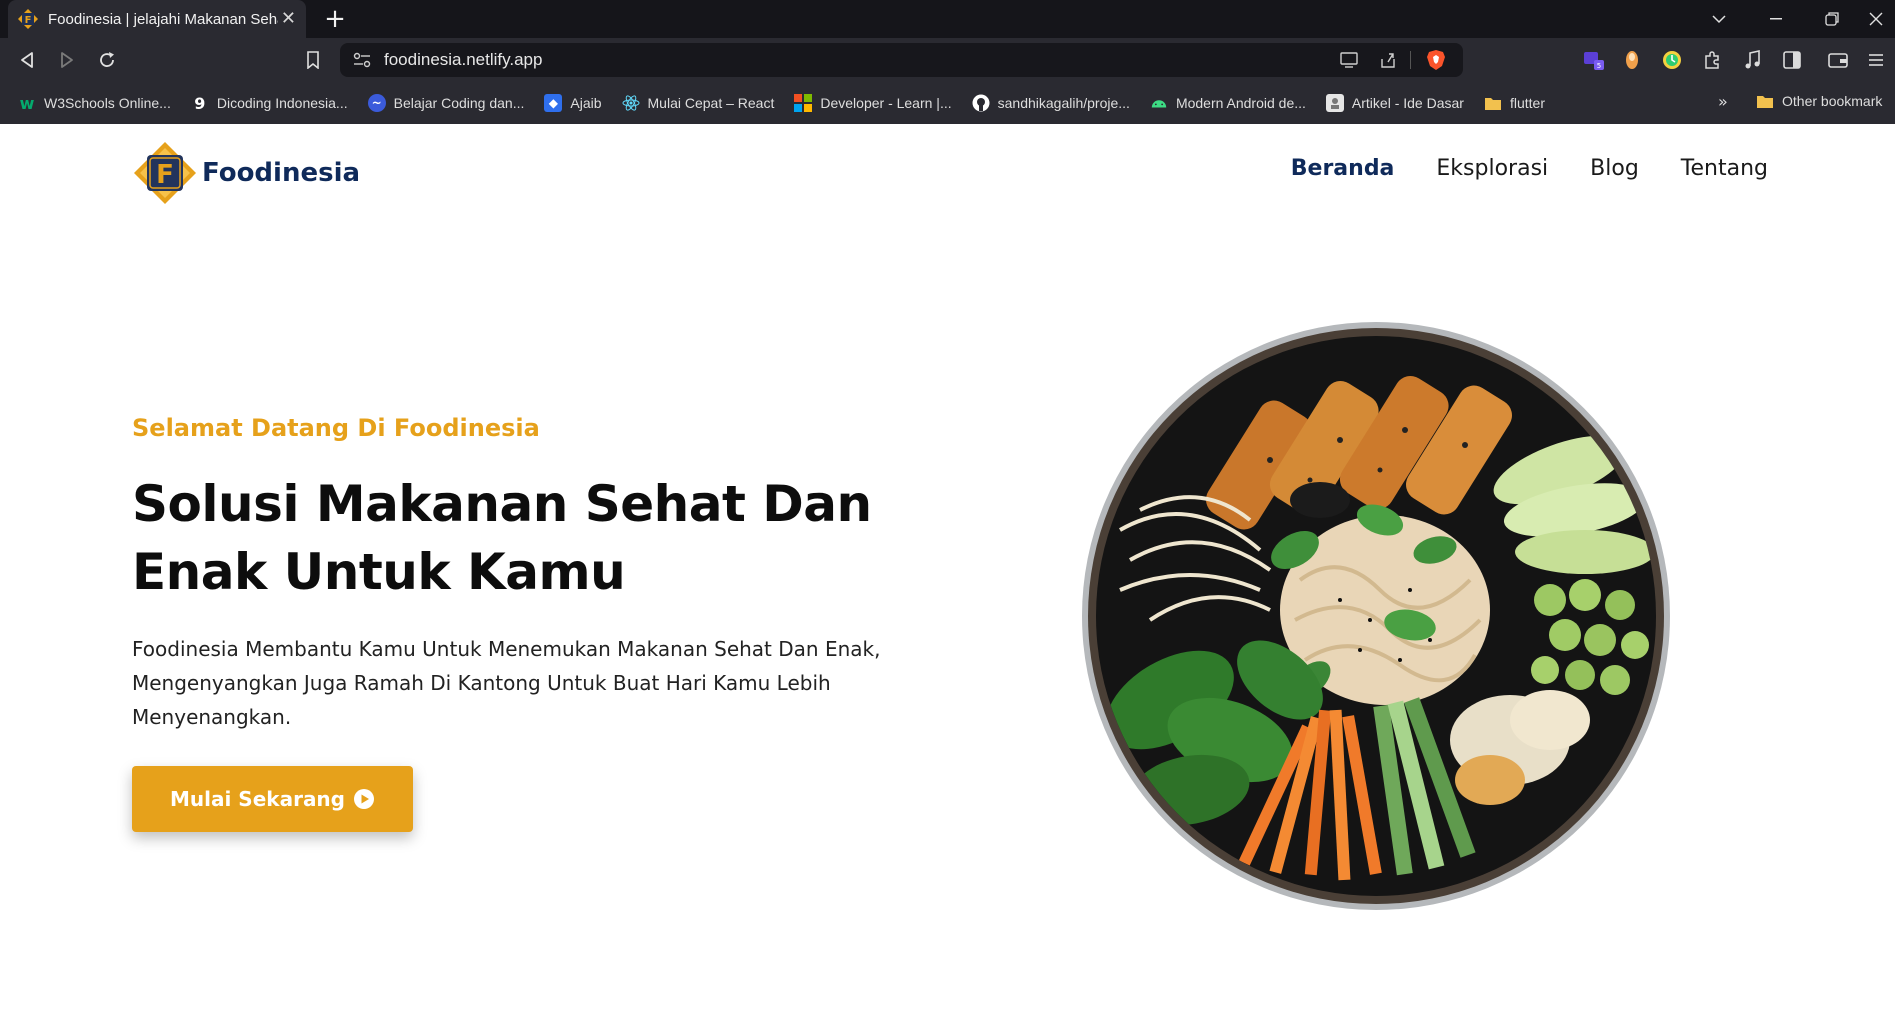 The width and height of the screenshot is (1895, 1018). What do you see at coordinates (553, 103) in the screenshot?
I see `ajaib-icon: ◆` at bounding box center [553, 103].